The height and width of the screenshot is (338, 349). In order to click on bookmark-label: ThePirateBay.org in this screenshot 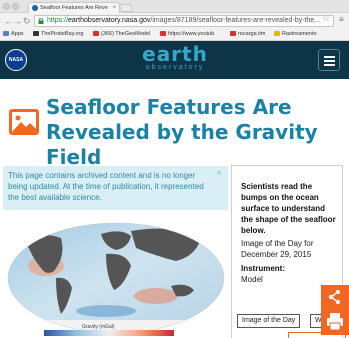, I will do `click(62, 34)`.